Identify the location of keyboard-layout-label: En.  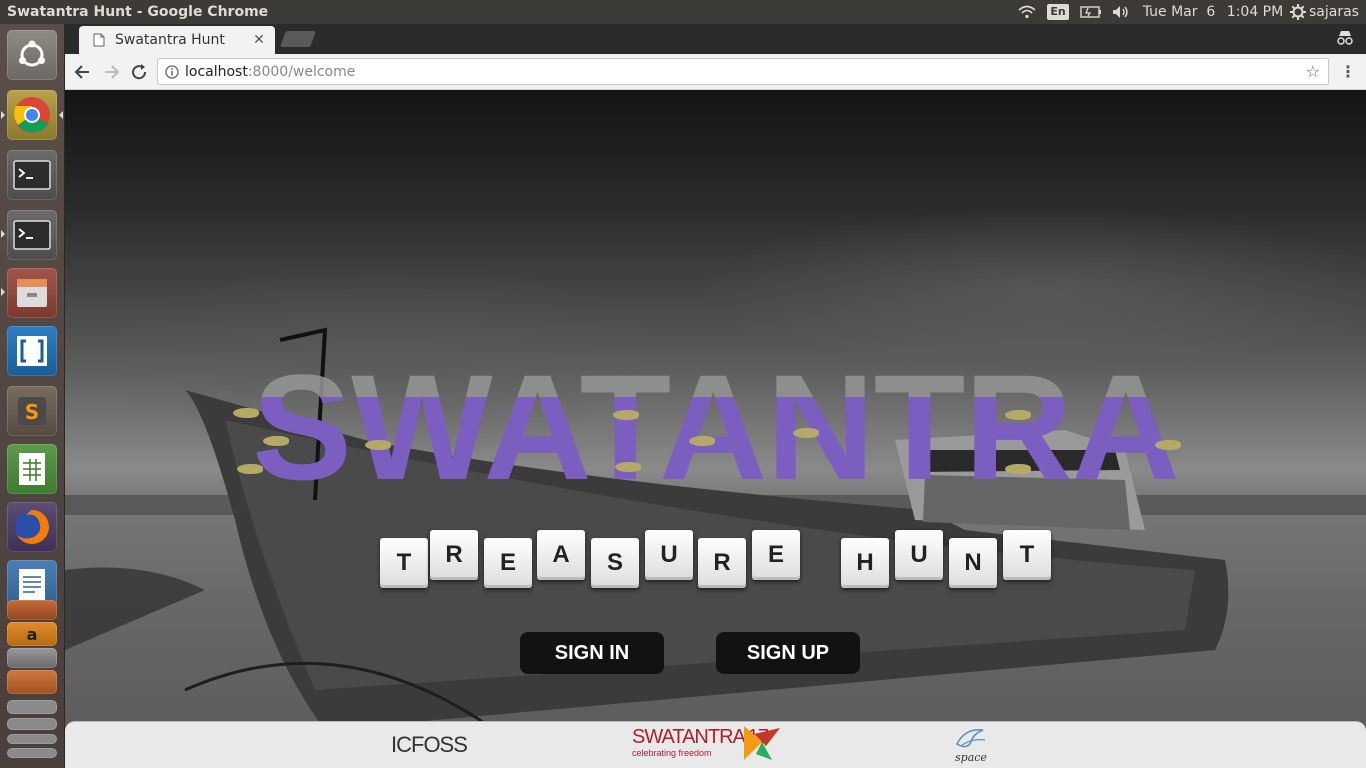
(1058, 12).